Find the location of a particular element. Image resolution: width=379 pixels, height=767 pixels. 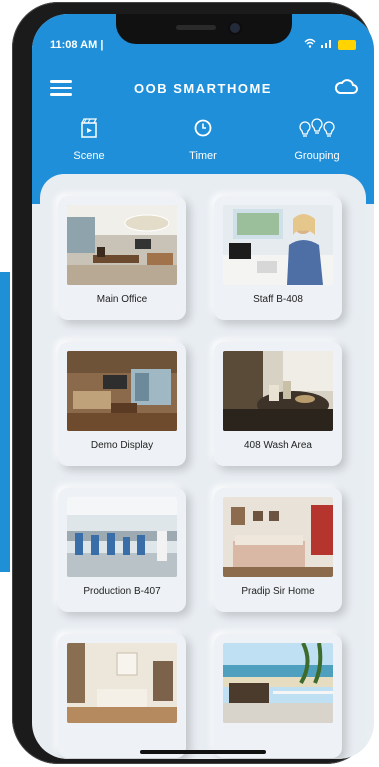

tab-grouping: Grouping is located at coordinates (317, 138).